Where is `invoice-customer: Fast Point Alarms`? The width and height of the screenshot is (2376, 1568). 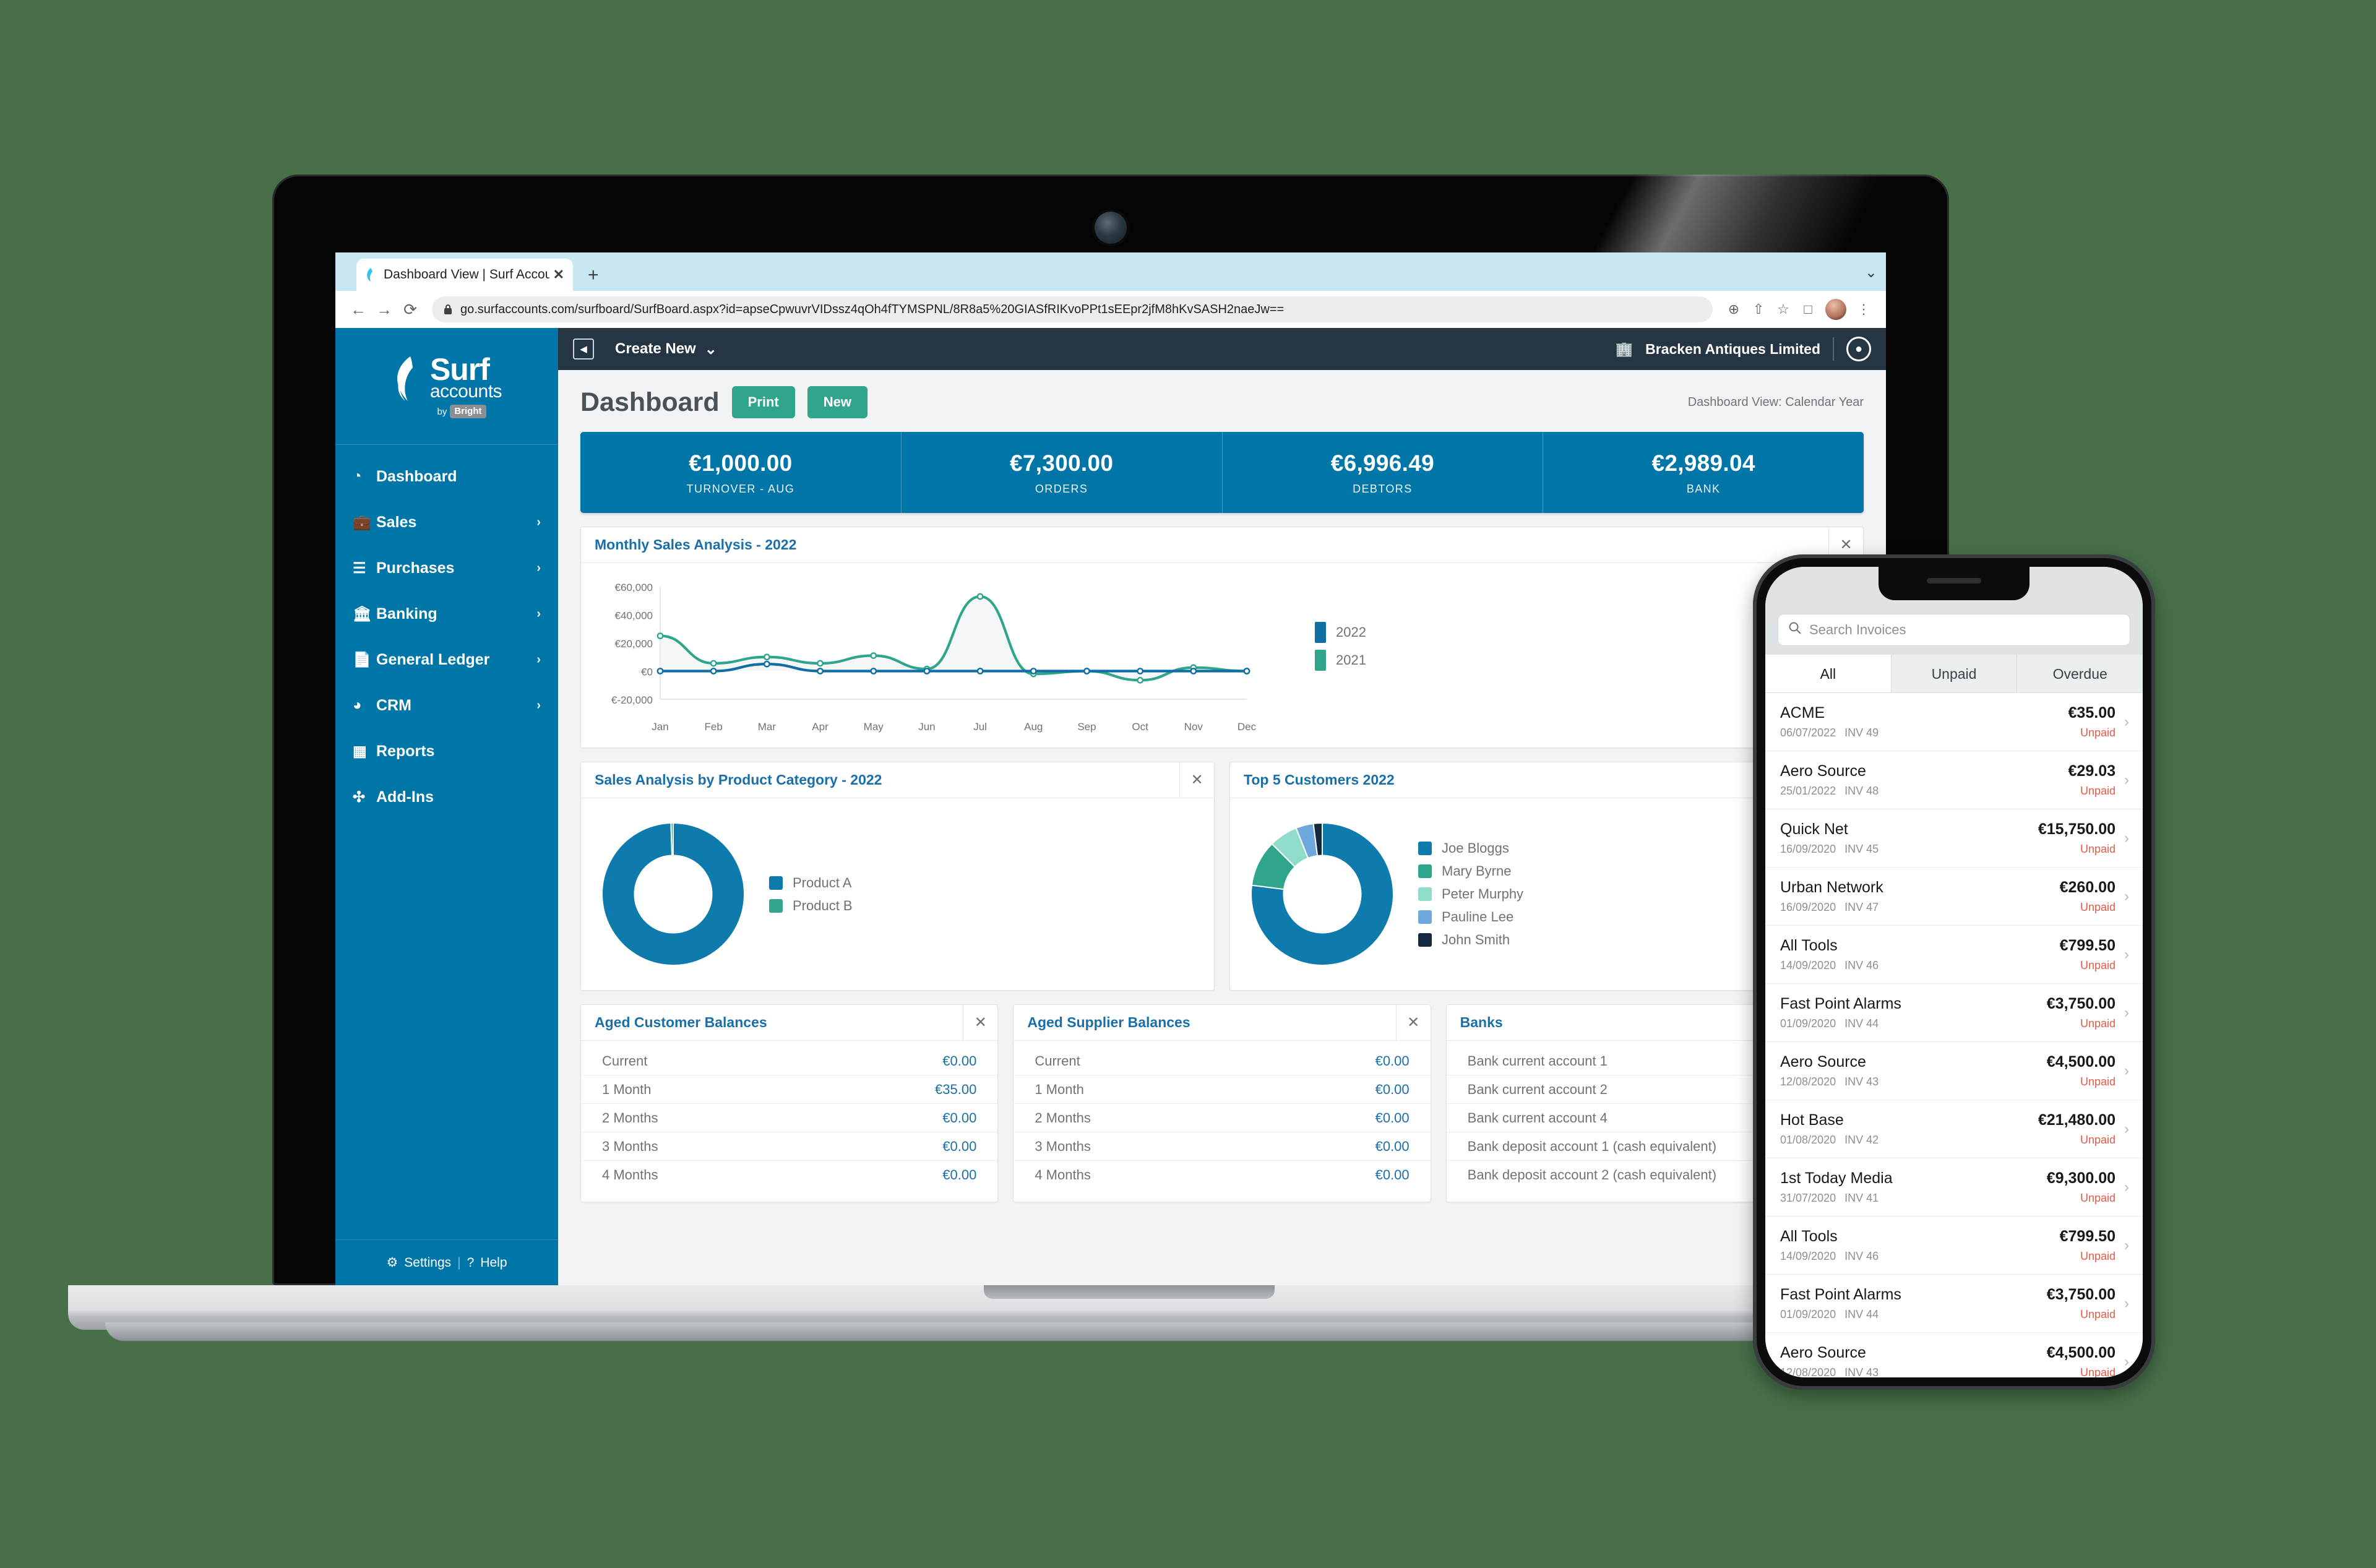
invoice-customer: Fast Point Alarms is located at coordinates (1840, 1003).